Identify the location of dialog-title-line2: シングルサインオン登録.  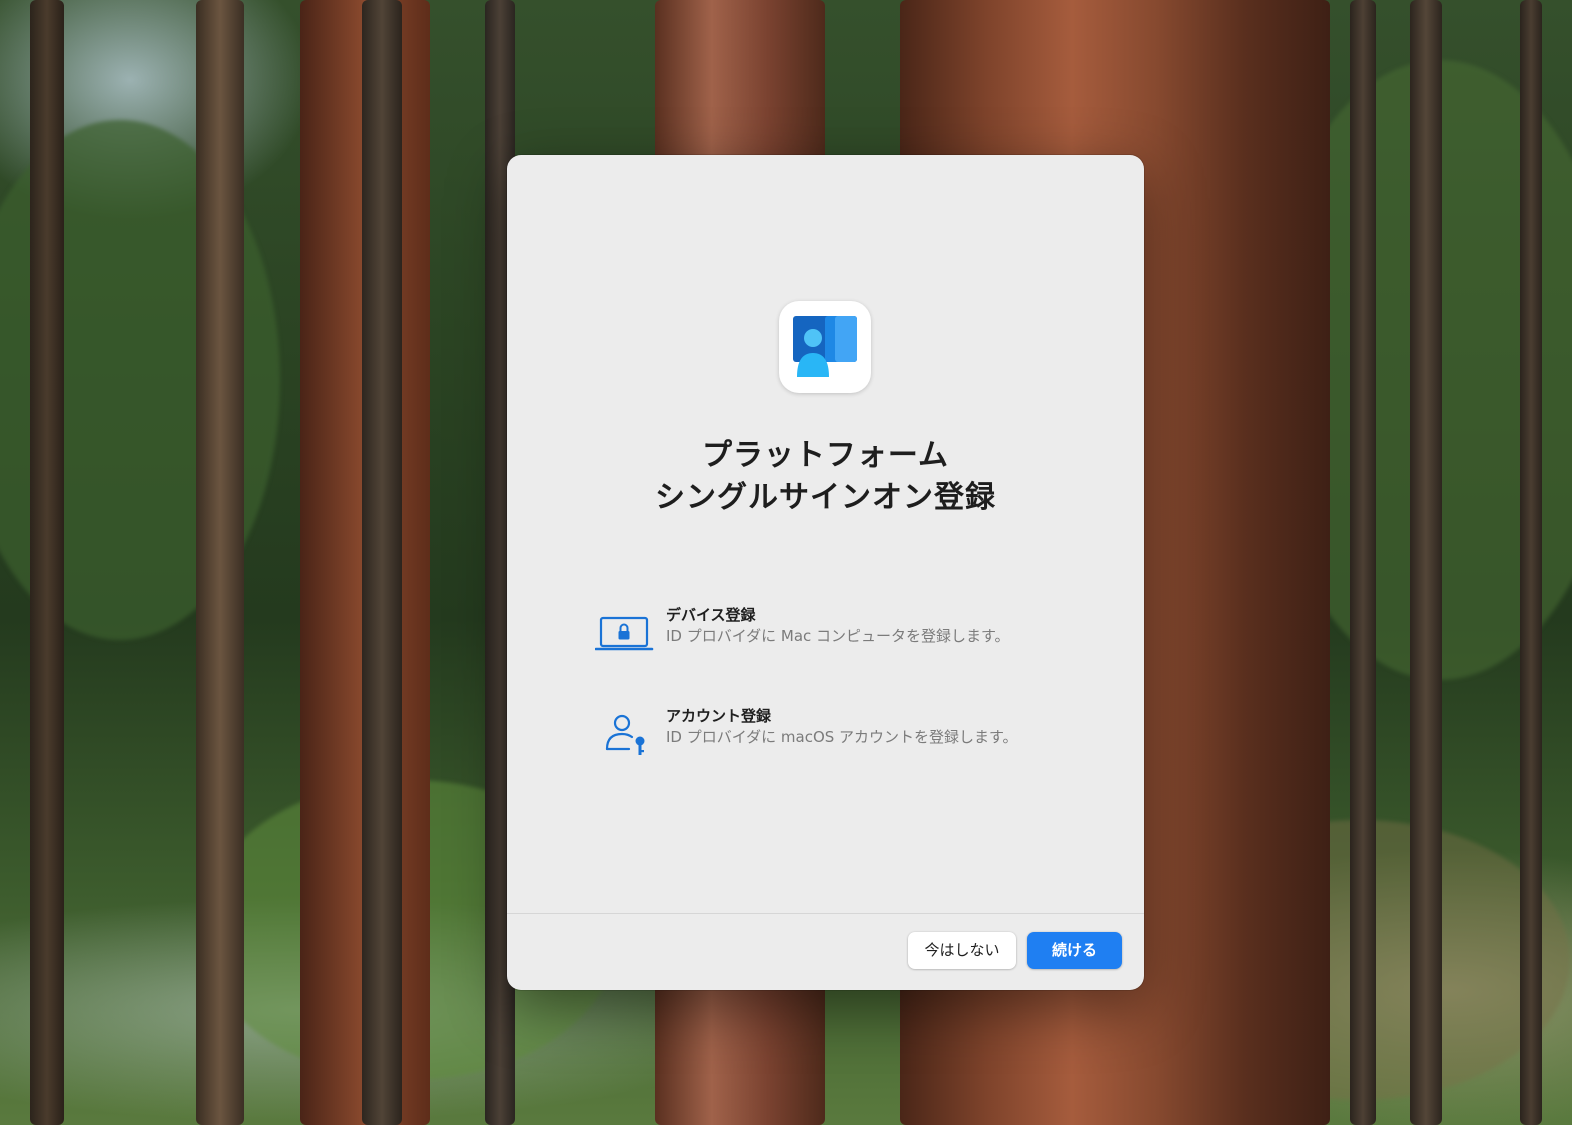
(825, 497).